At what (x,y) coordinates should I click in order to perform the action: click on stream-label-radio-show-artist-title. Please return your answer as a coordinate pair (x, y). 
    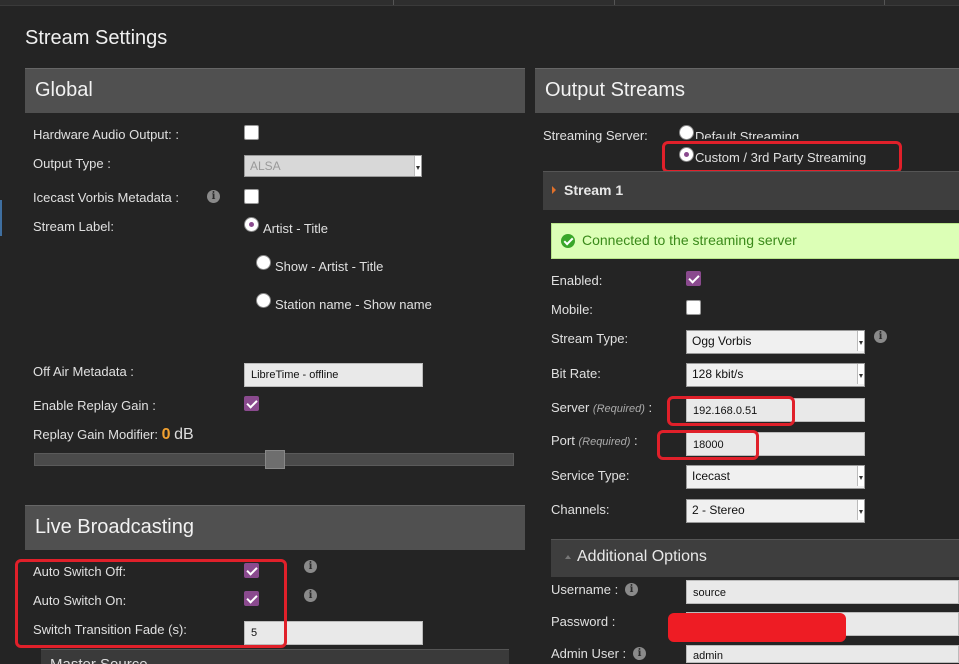
    Looking at the image, I should click on (263, 262).